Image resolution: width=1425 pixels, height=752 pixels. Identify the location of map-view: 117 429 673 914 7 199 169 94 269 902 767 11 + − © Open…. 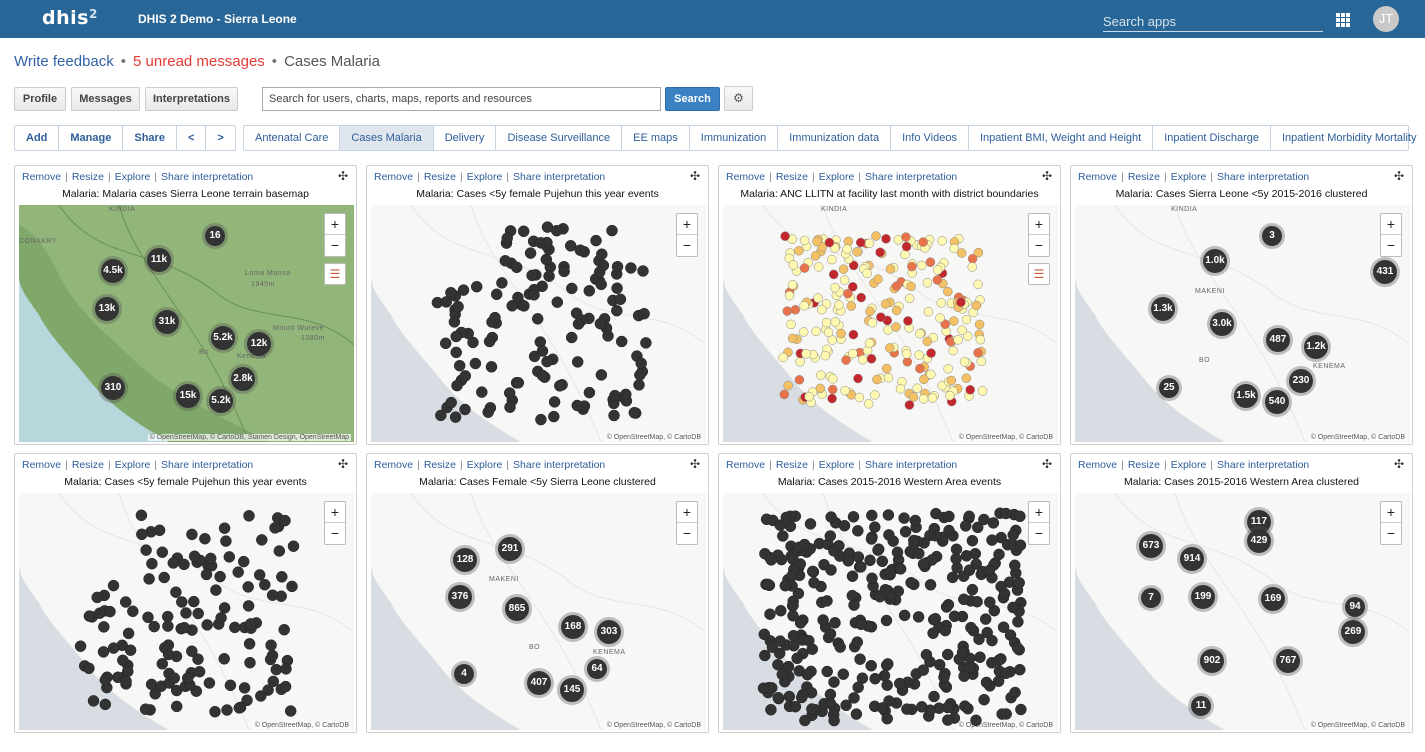
(1242, 611).